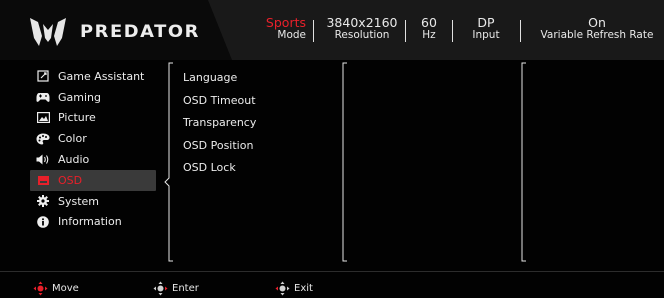 The width and height of the screenshot is (664, 298). What do you see at coordinates (523, 162) in the screenshot?
I see `detail-column-bracket` at bounding box center [523, 162].